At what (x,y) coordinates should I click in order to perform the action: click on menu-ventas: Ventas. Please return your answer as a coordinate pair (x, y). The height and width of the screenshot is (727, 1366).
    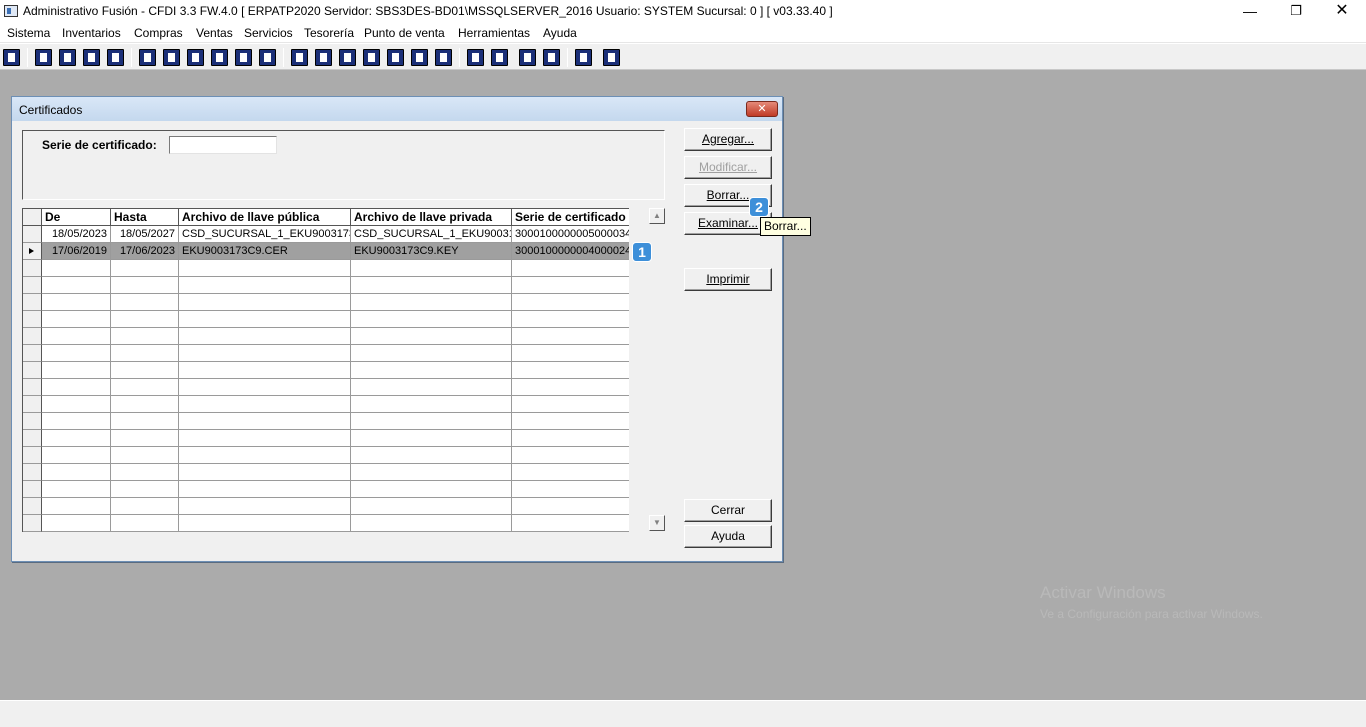
    Looking at the image, I should click on (214, 33).